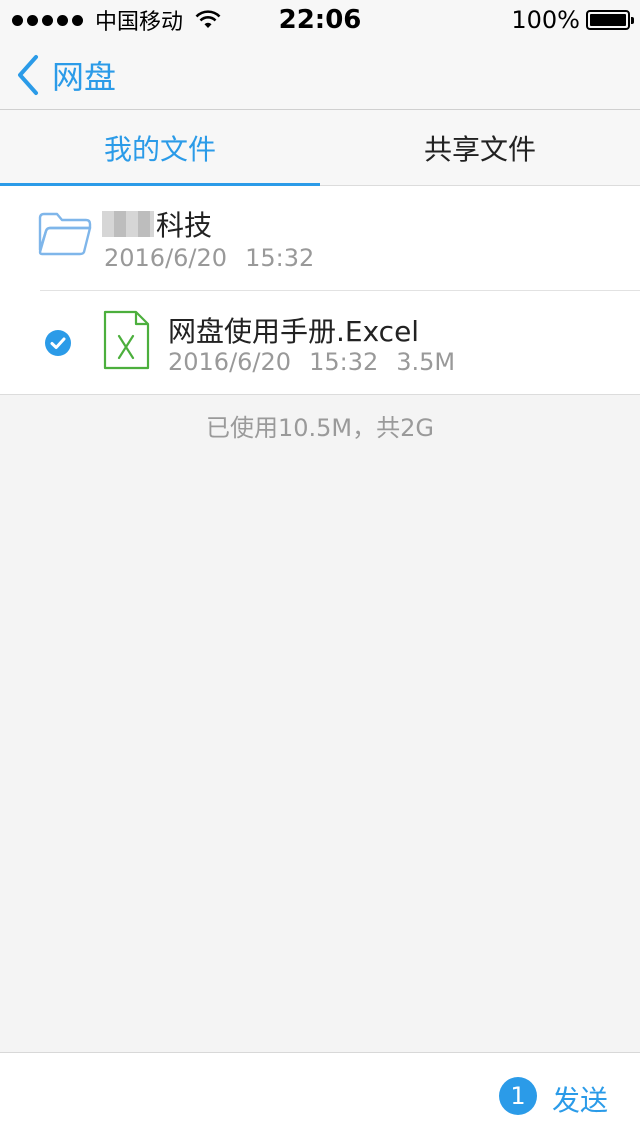  What do you see at coordinates (294, 331) in the screenshot?
I see `file-name: 网盘使用手册.Excel` at bounding box center [294, 331].